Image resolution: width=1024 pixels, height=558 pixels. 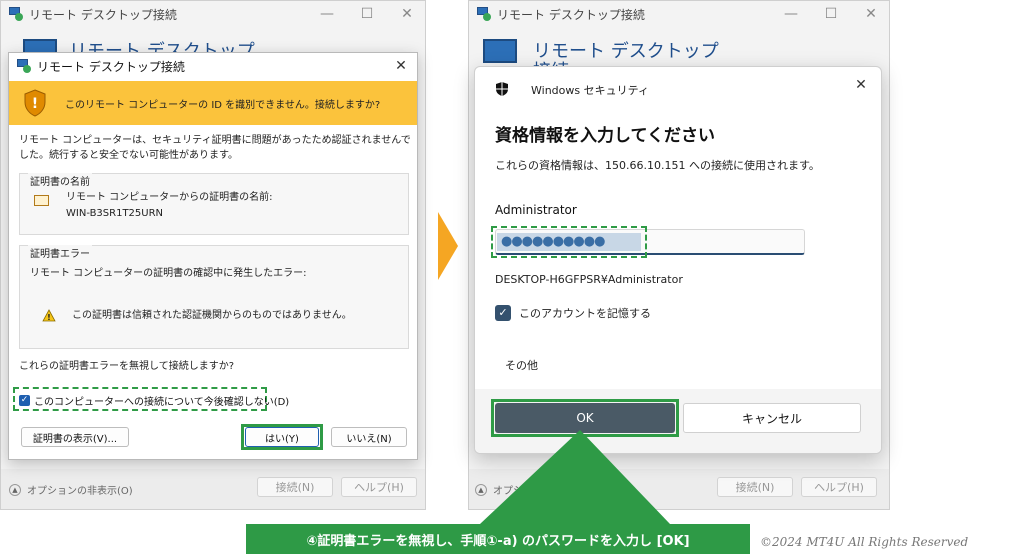 I want to click on cert-name-label: リモート コンピューターからの証明書の名前:, so click(x=169, y=197).